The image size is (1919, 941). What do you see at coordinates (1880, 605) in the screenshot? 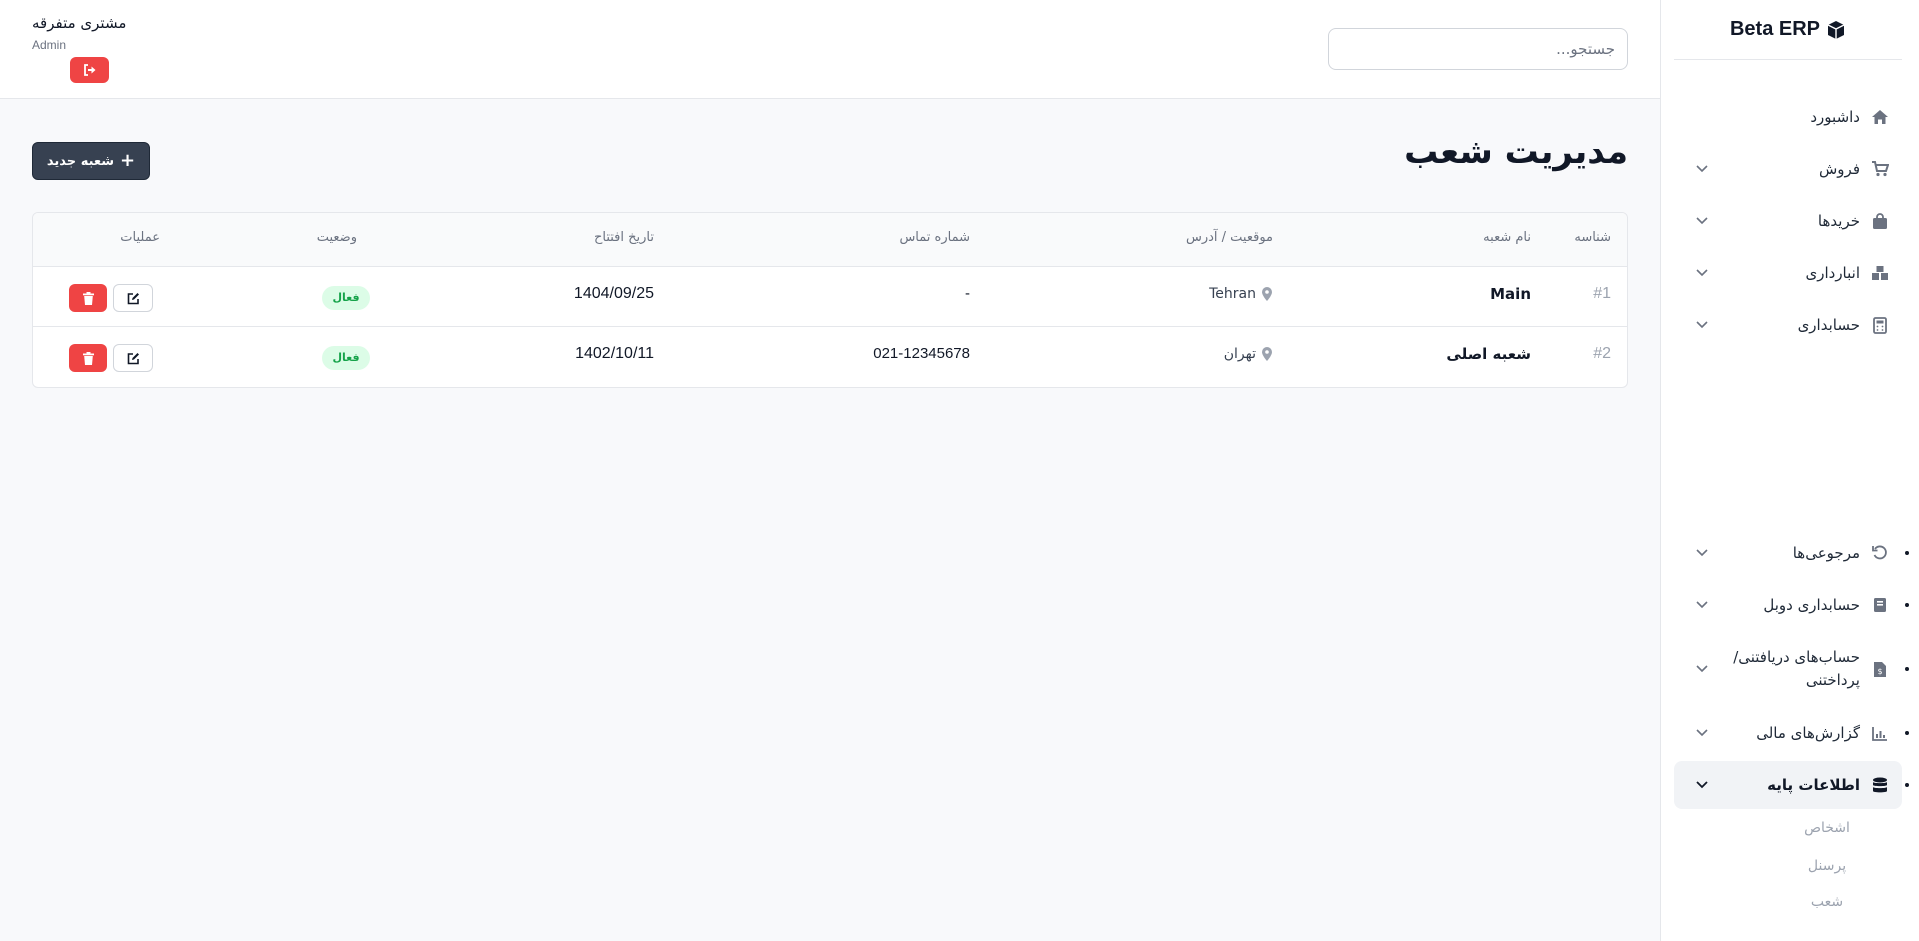
I see `book-icon` at bounding box center [1880, 605].